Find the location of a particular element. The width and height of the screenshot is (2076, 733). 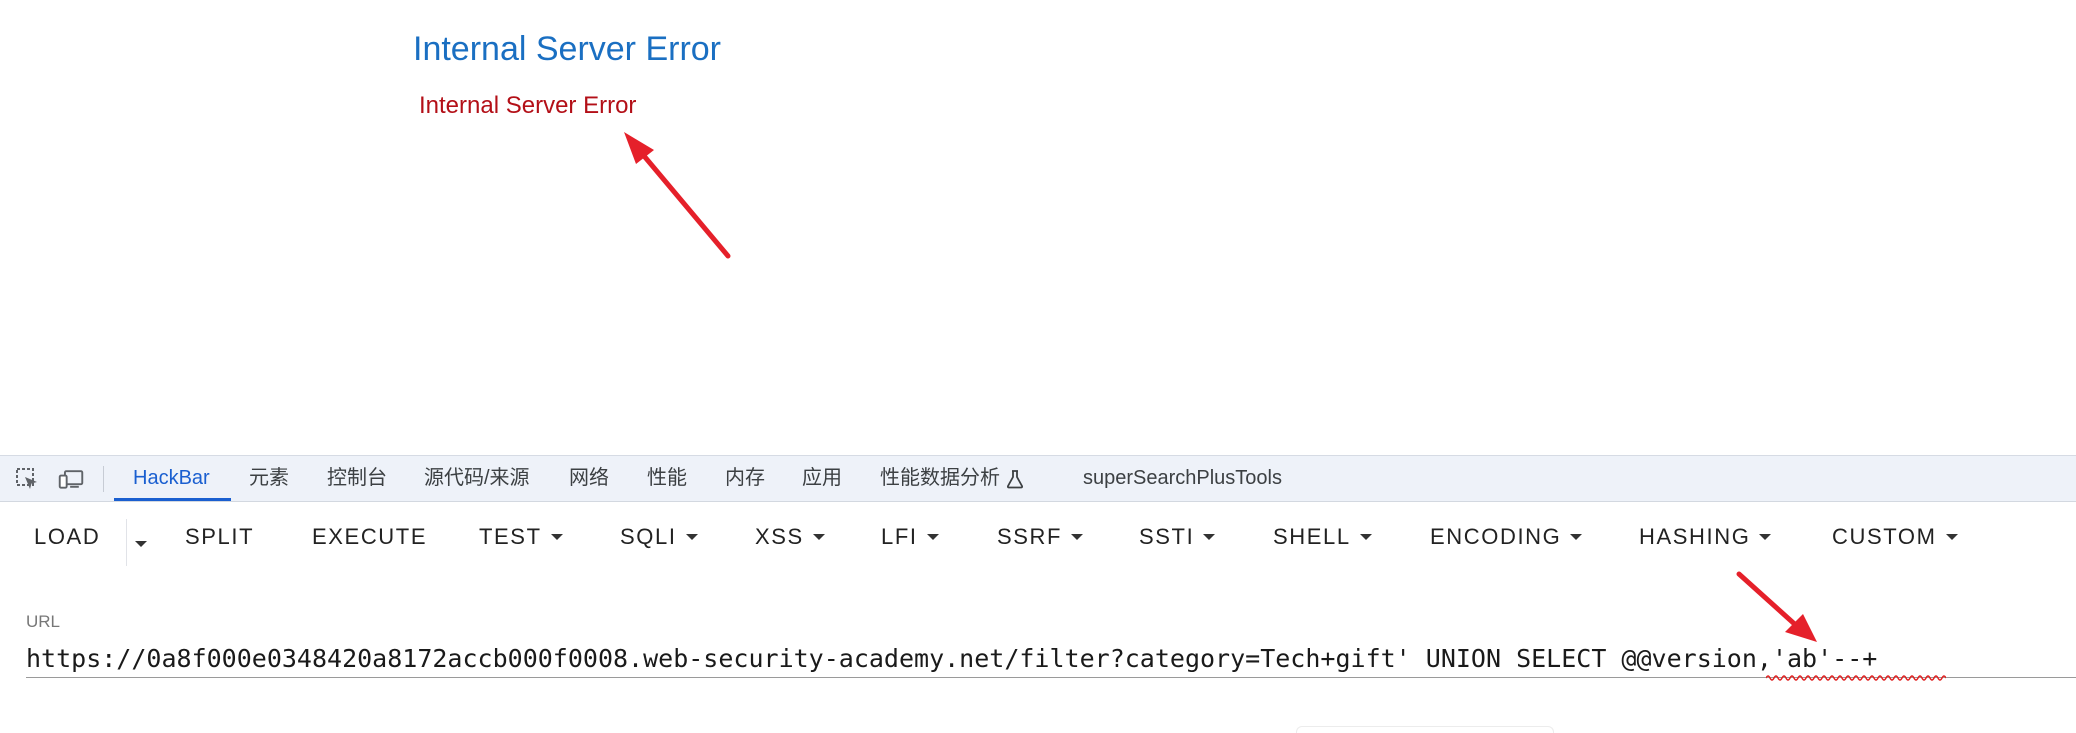

tab-memory: 内存 is located at coordinates (745, 478).